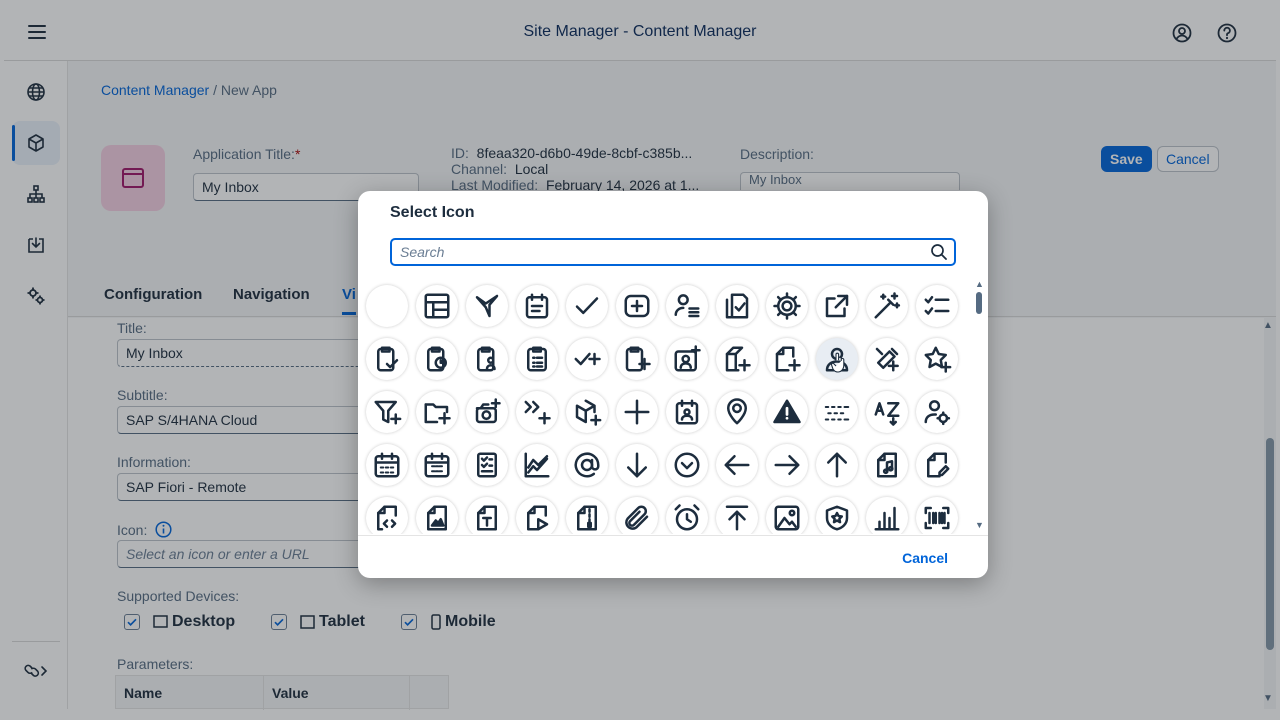 Image resolution: width=1280 pixels, height=720 pixels. What do you see at coordinates (838, 362) in the screenshot?
I see `hand-pointer-icon` at bounding box center [838, 362].